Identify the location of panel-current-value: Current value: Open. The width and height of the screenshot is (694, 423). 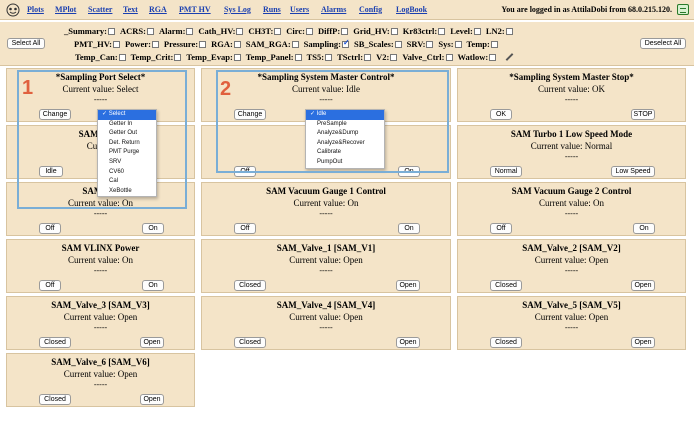
(571, 317).